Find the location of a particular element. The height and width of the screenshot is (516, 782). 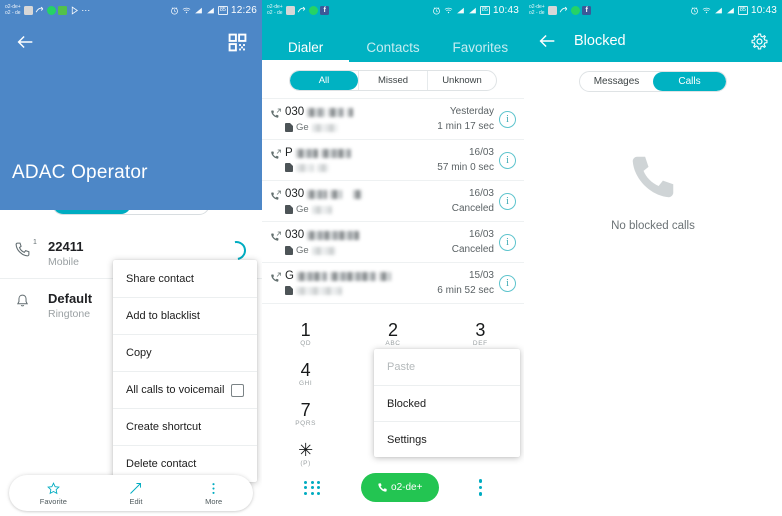

menu-item-copy: Copy is located at coordinates (185, 352).